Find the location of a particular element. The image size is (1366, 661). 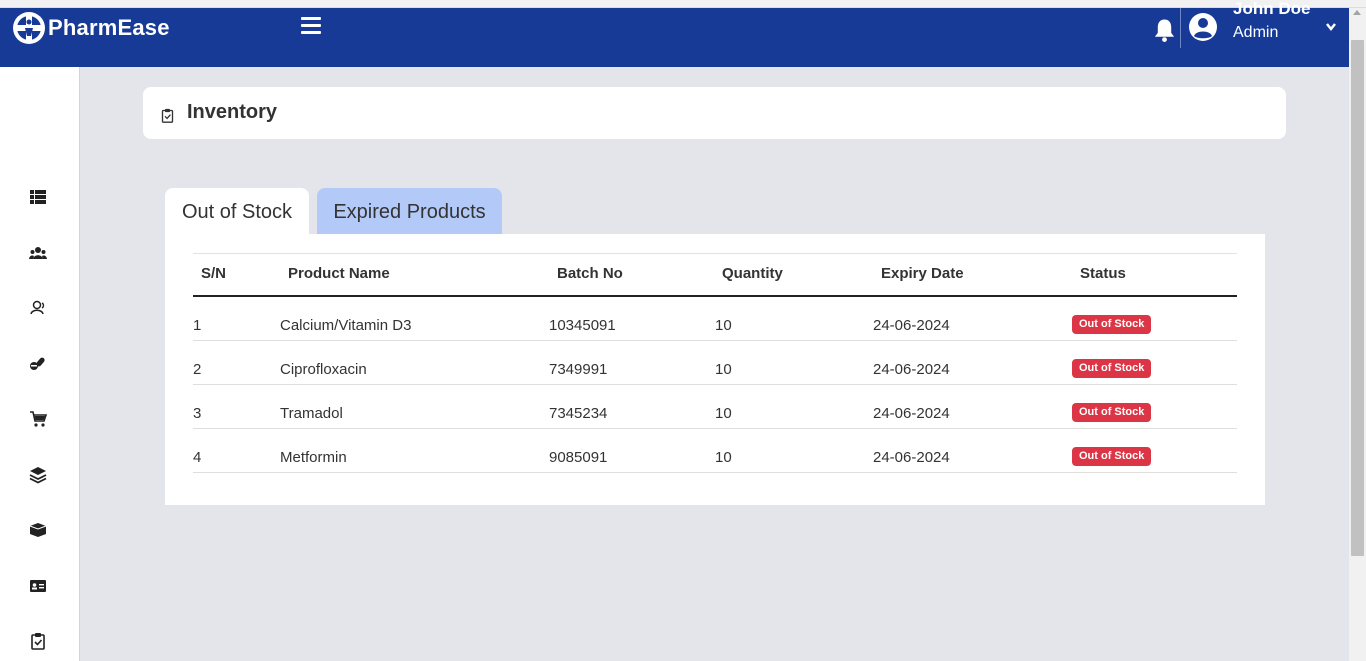

cell-product-name: Ciprofloxacin is located at coordinates (323, 369).